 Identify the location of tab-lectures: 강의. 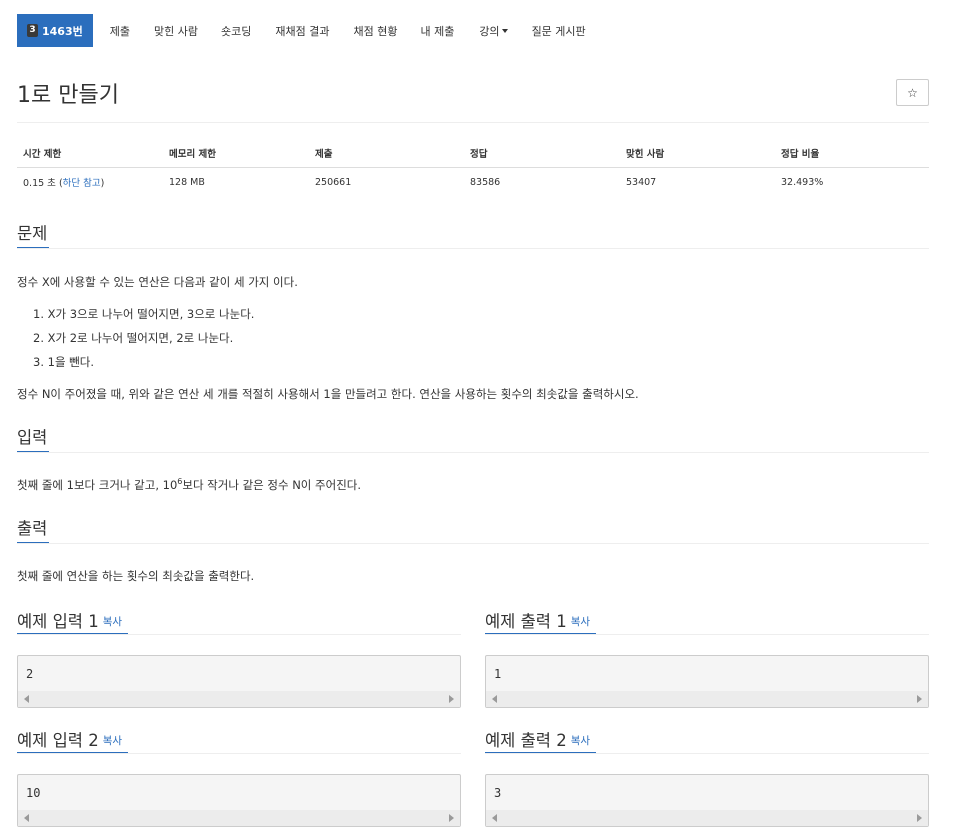
(493, 31).